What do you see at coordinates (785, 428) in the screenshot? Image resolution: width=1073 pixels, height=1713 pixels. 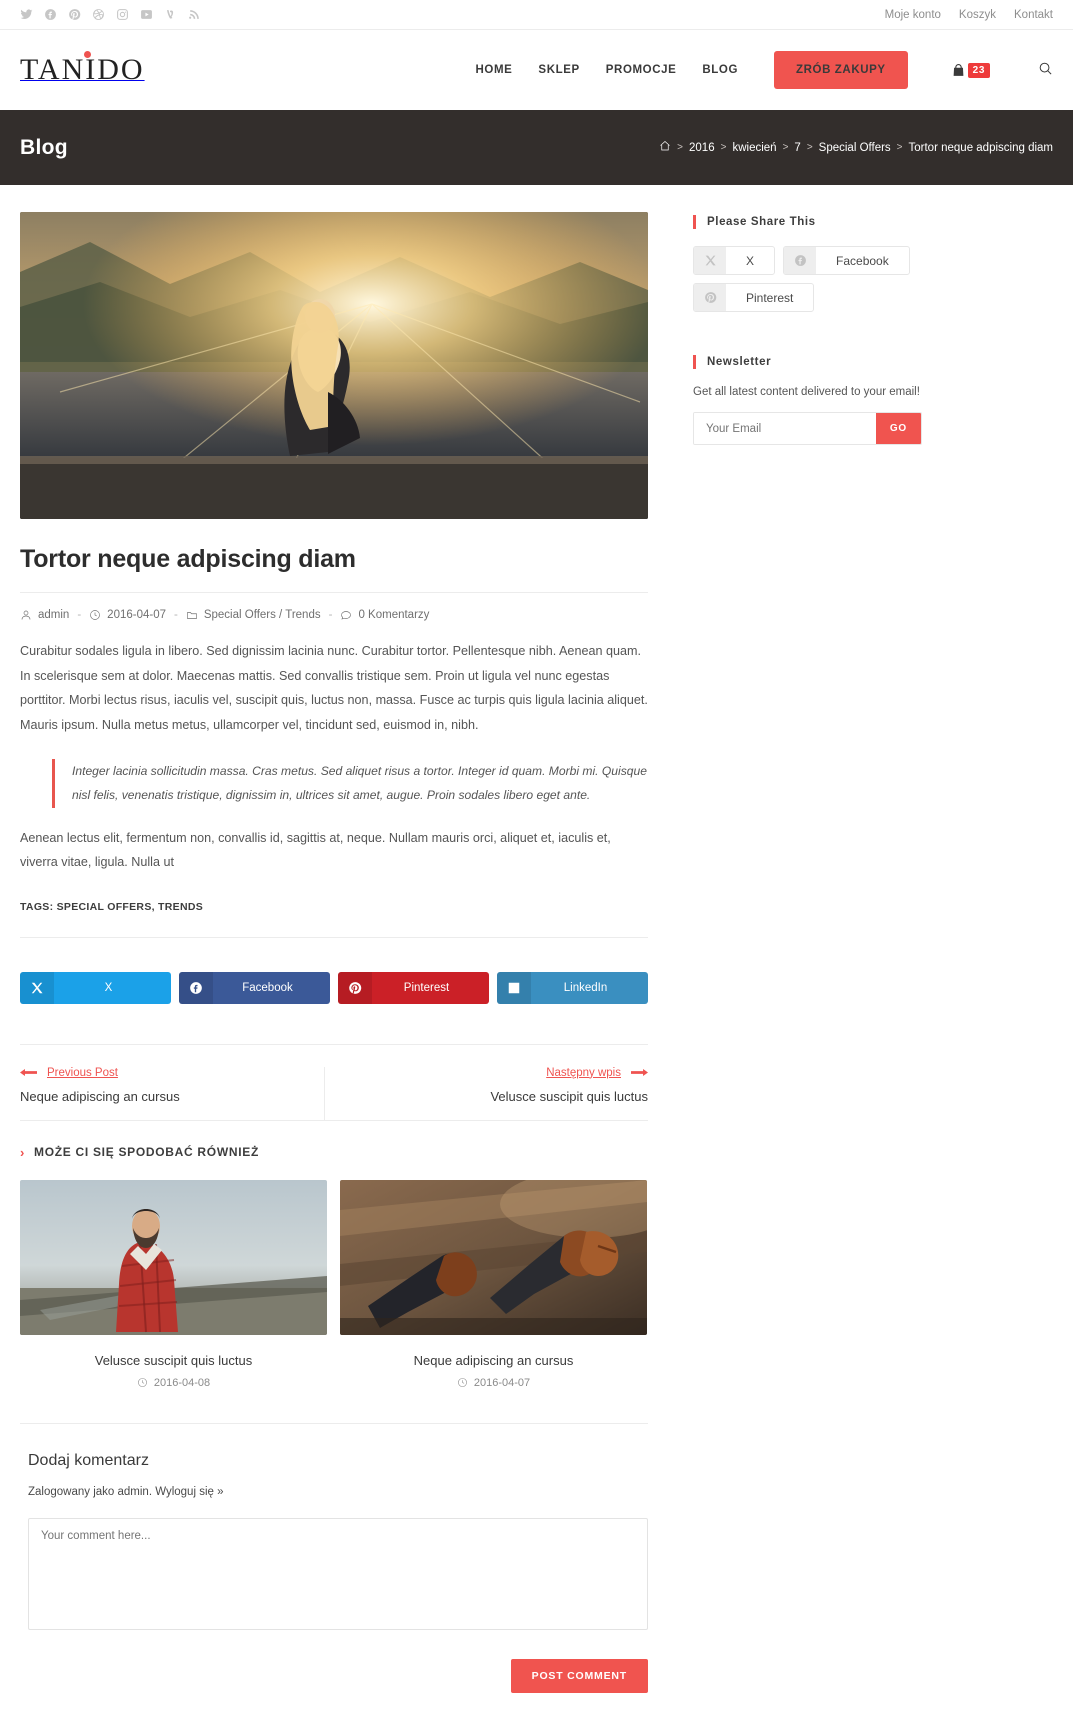 I see `newsletter-email-input` at bounding box center [785, 428].